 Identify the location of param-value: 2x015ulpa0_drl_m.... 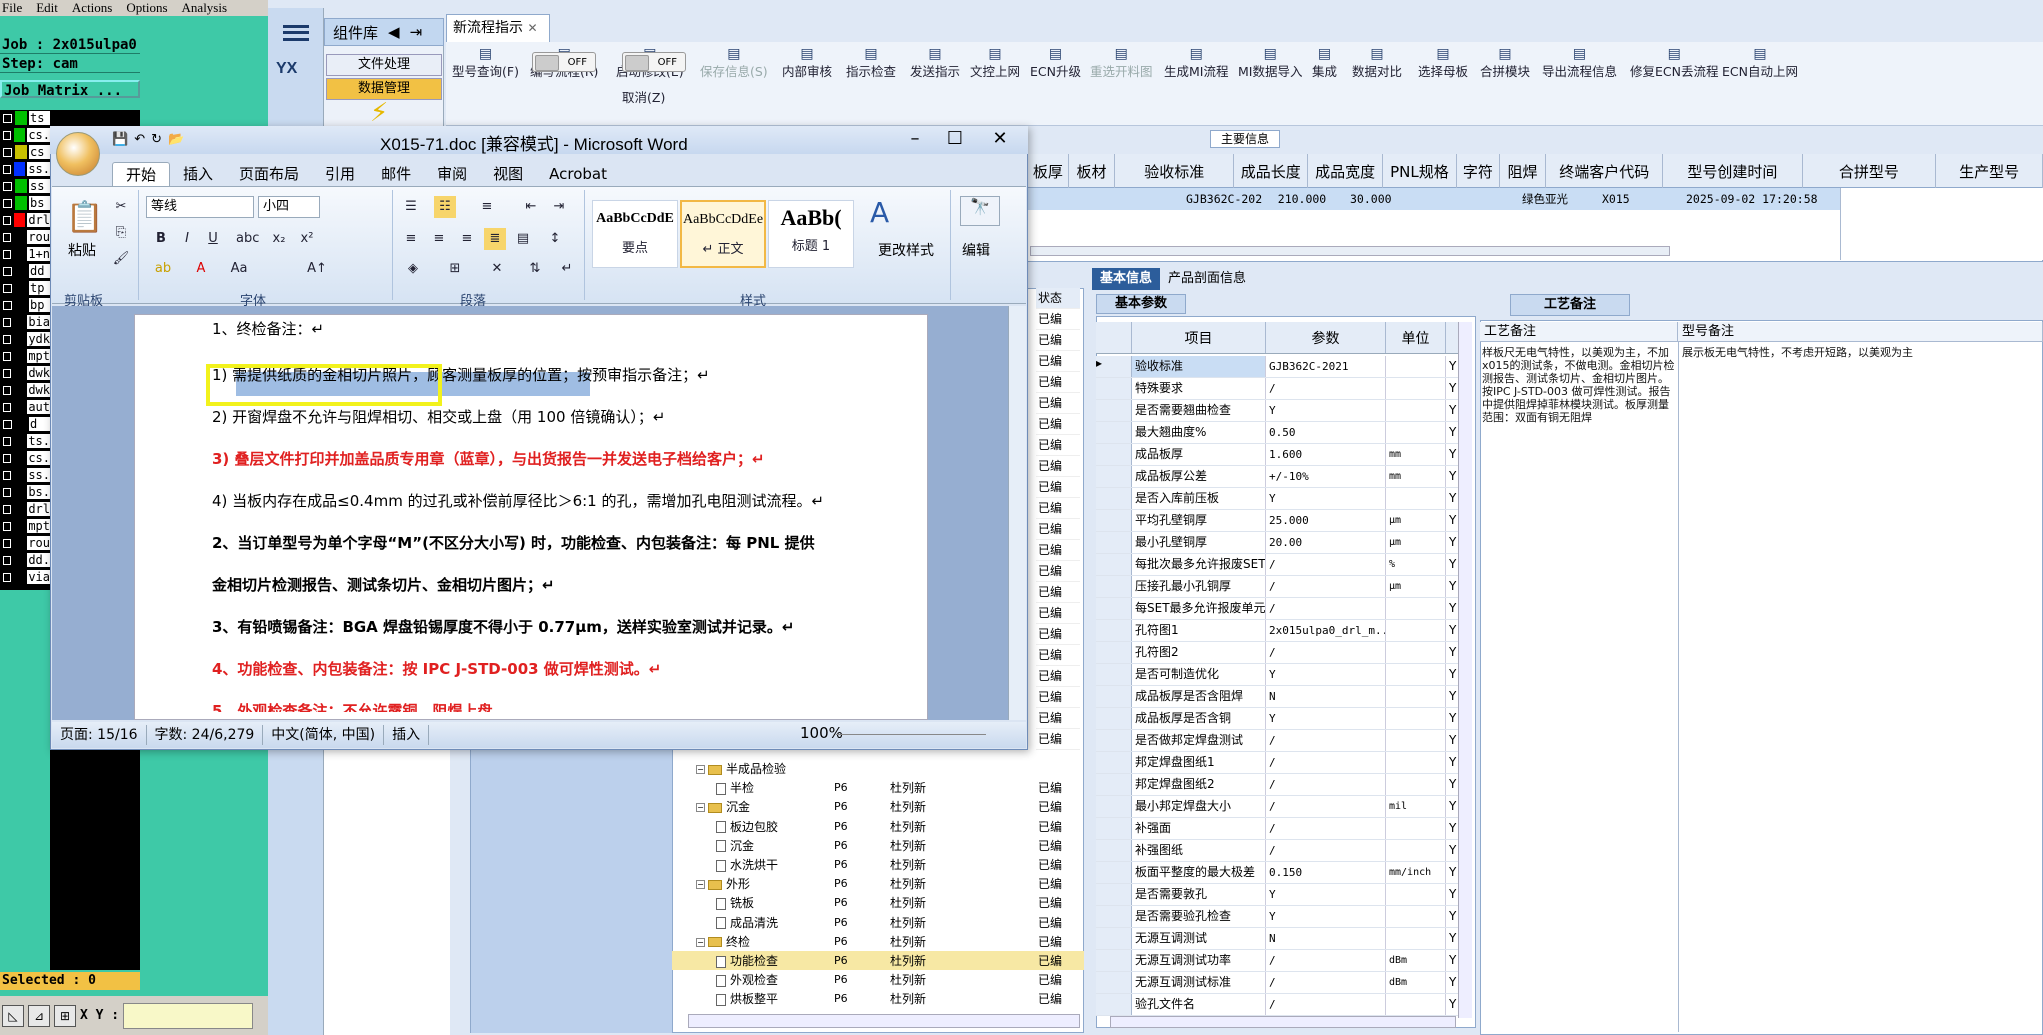
(1326, 630).